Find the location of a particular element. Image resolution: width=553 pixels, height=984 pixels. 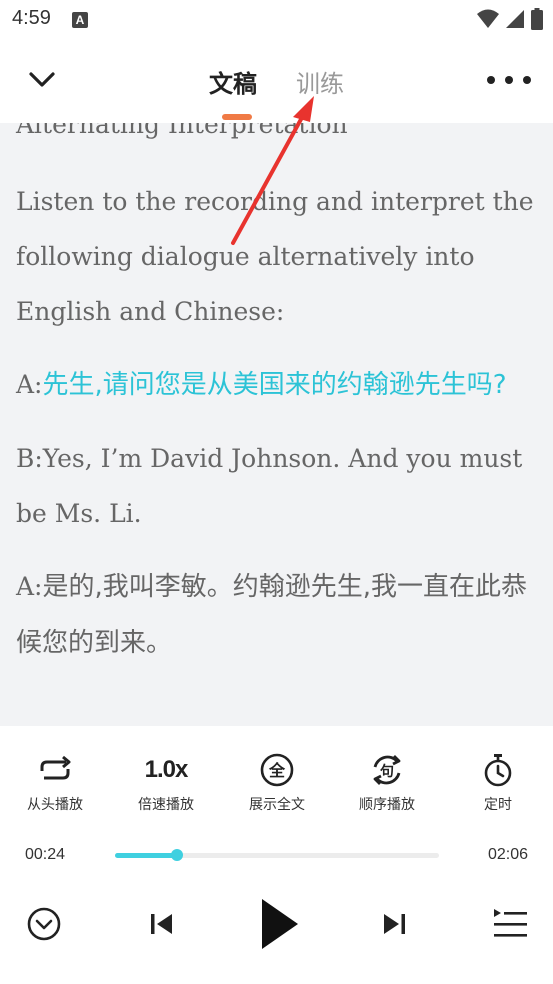

sequence-play-icon: 句 is located at coordinates (387, 770).